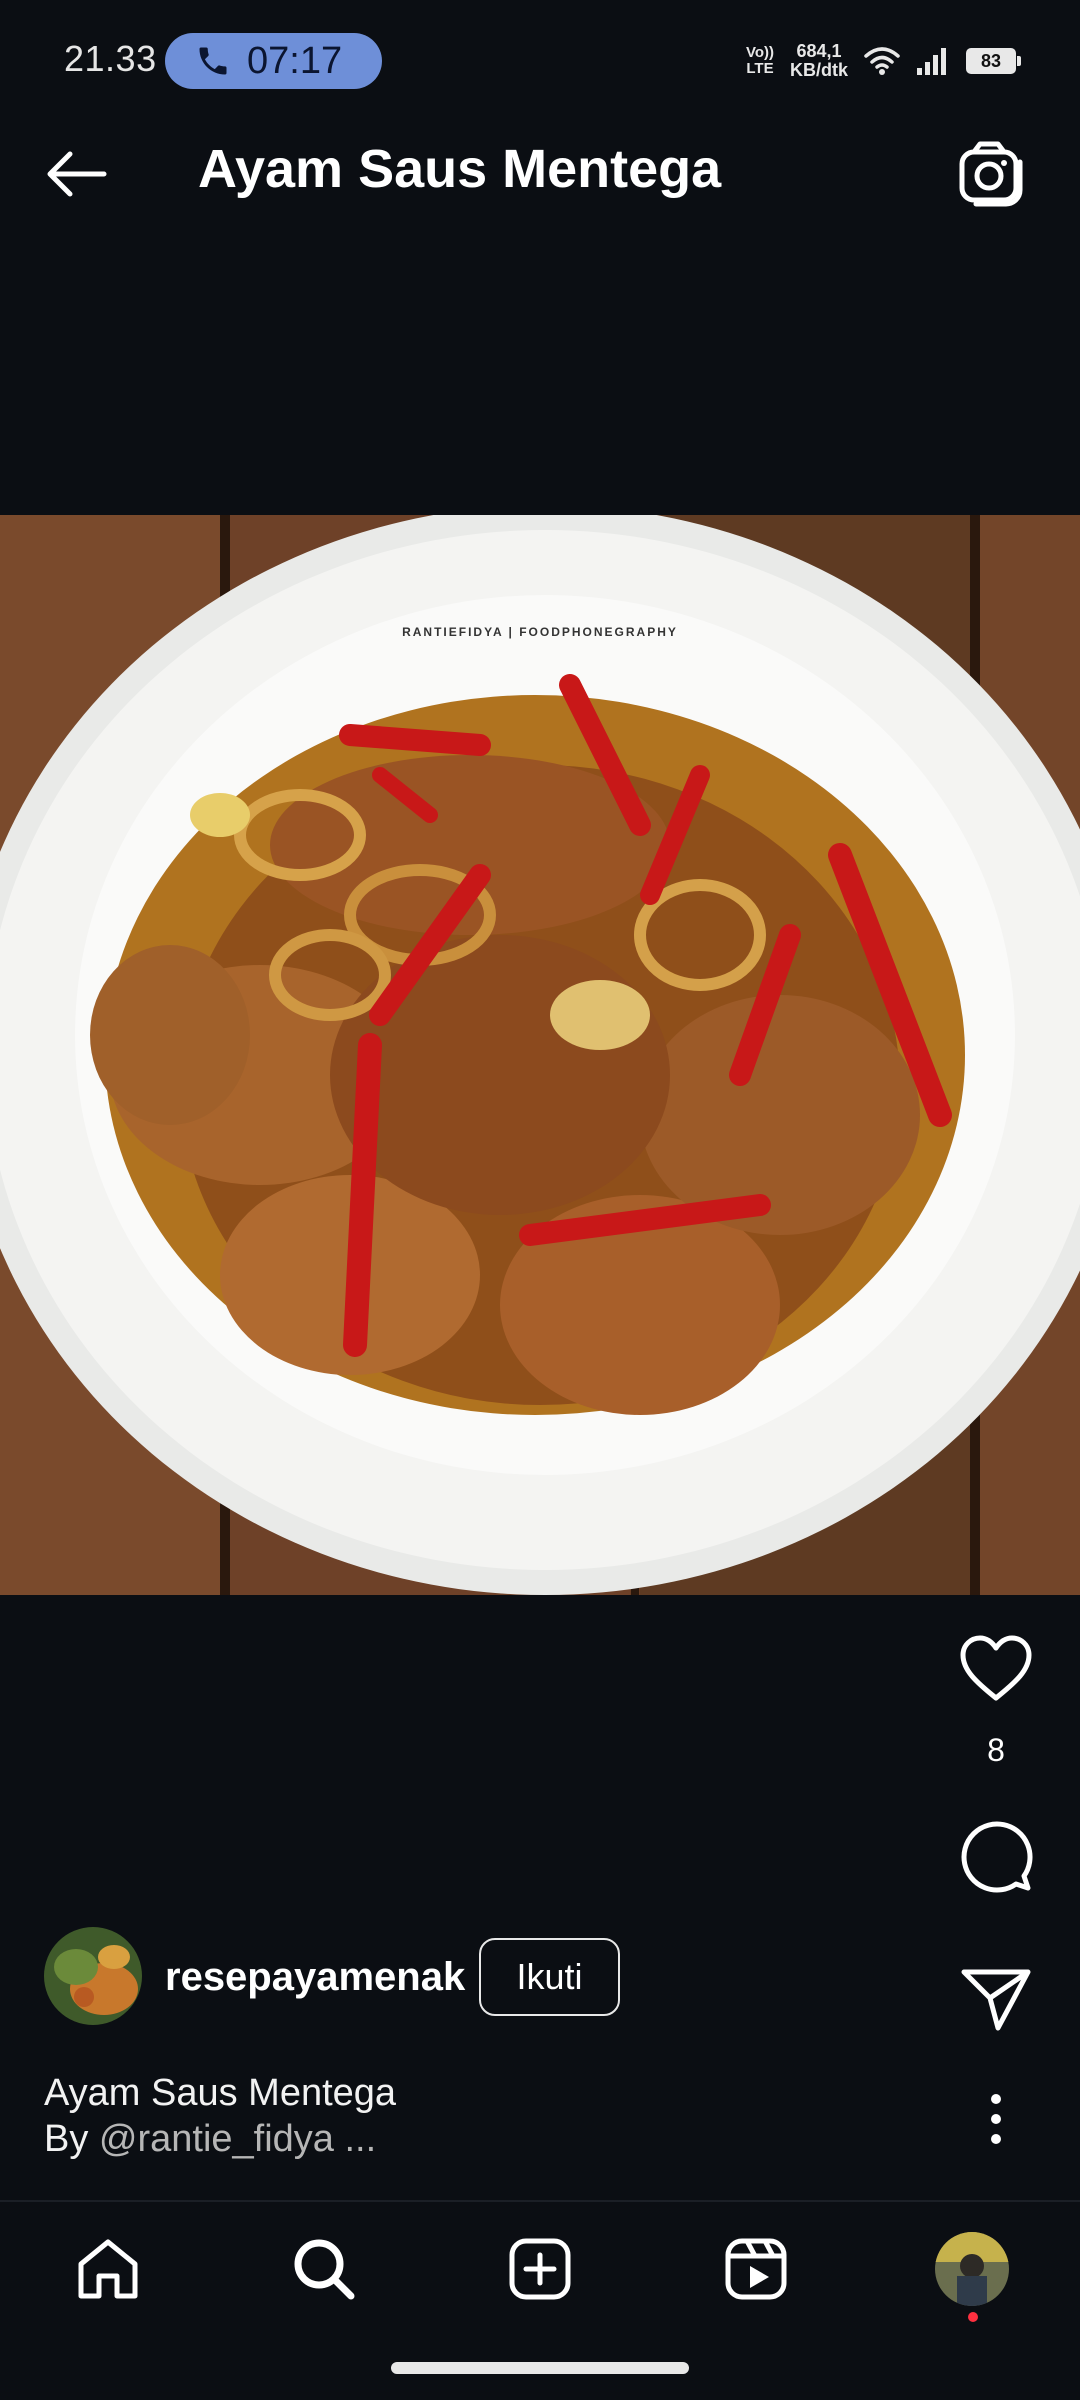 This screenshot has width=1080, height=2400. Describe the element at coordinates (540, 2368) in the screenshot. I see `home-indicator` at that location.